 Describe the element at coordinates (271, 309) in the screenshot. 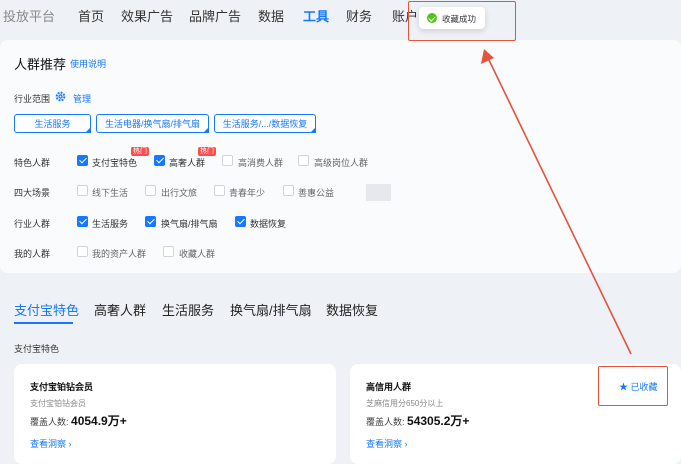

I see `tab-fans: 换气扇/排气扇` at that location.